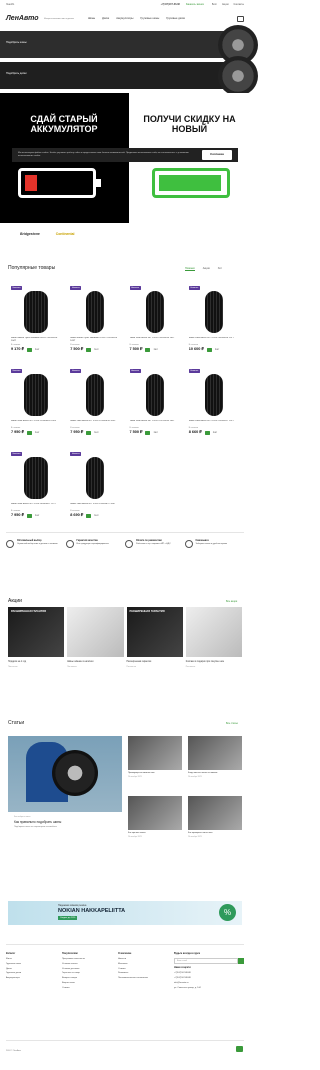  I want to click on brand-continental: Continental, so click(65, 234).